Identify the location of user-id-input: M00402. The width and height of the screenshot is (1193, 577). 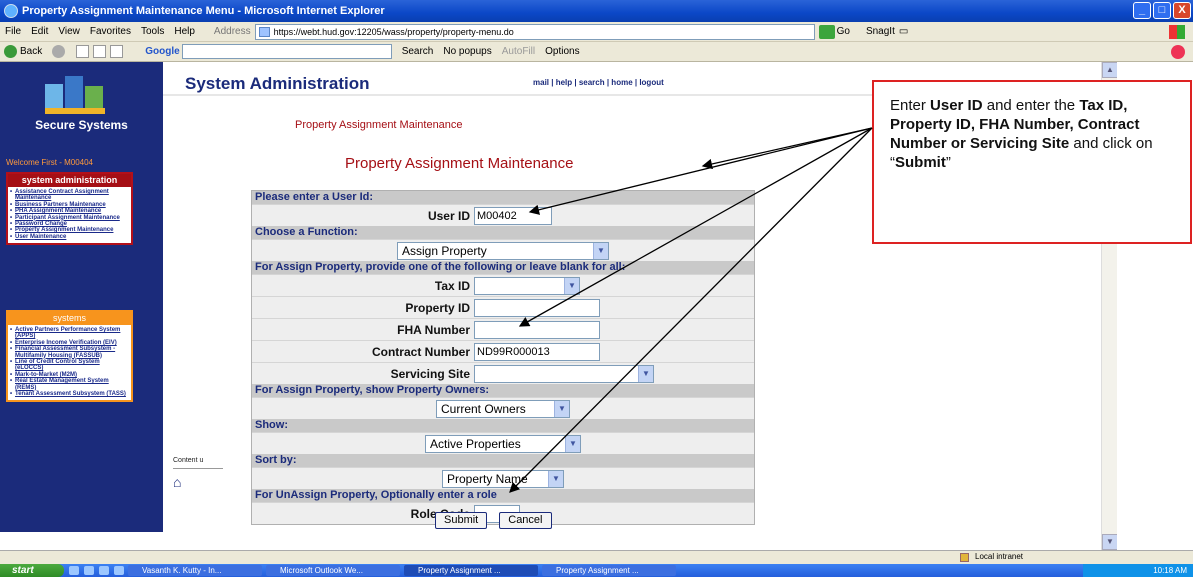
(513, 215).